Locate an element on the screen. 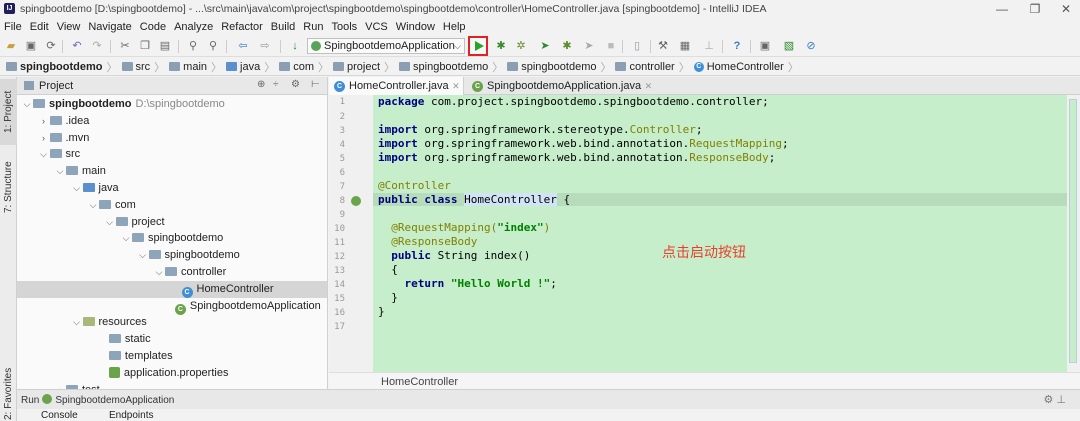  navigate-forward-icon: ⇨ is located at coordinates (265, 46).